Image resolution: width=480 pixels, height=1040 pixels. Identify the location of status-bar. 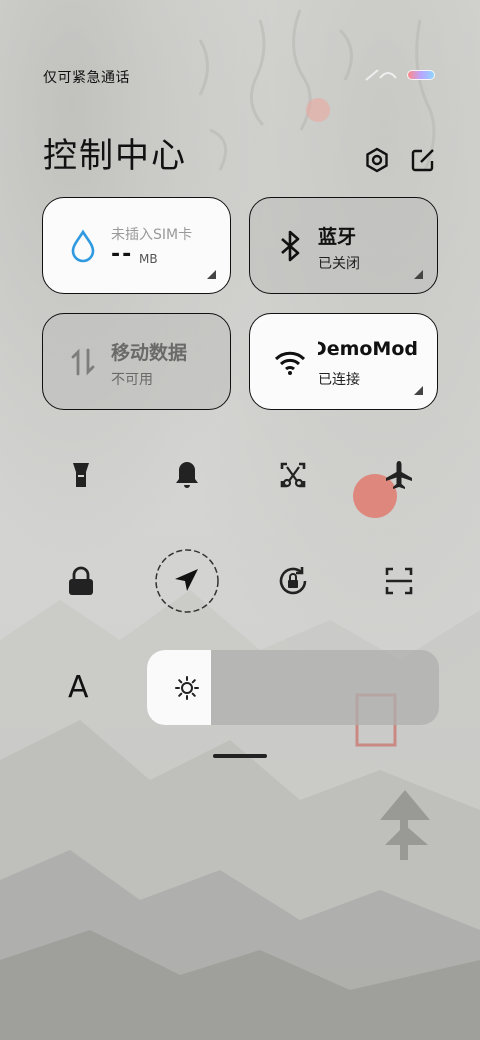
(240, 20).